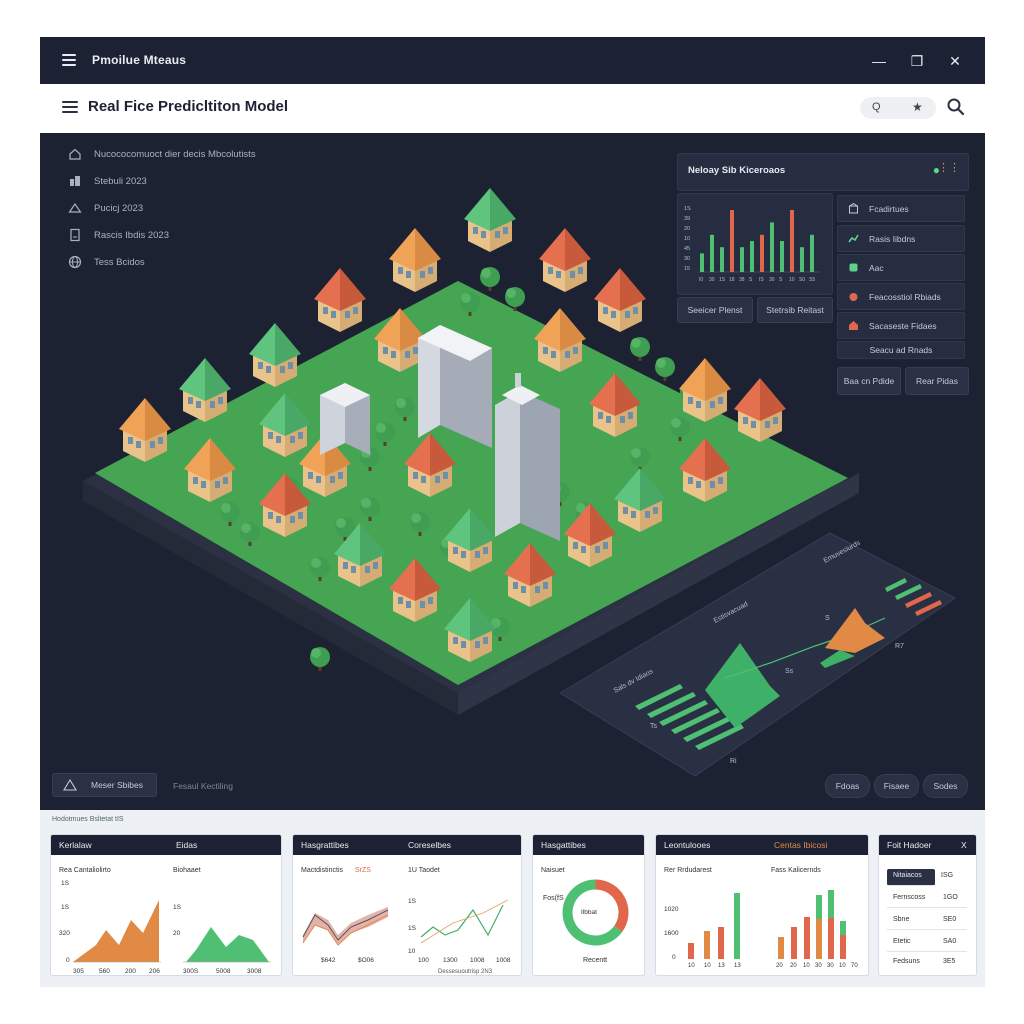 This screenshot has width=1024, height=1024. What do you see at coordinates (853, 238) in the screenshot?
I see `chart-icon` at bounding box center [853, 238].